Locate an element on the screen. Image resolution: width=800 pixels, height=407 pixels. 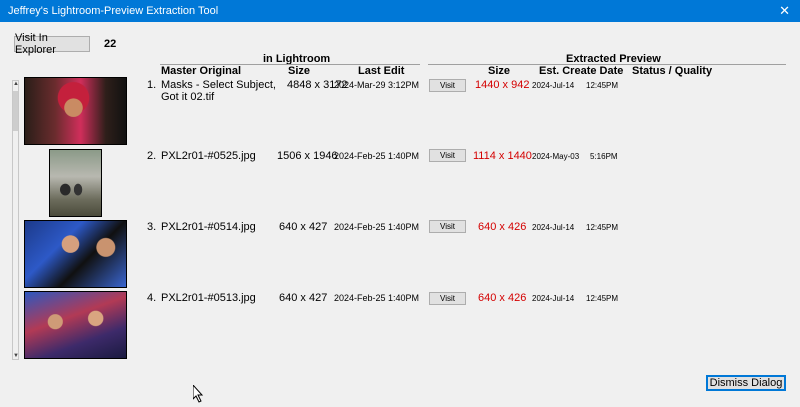
visit-in-explorer-button: Visit In Explorer is located at coordinates (52, 44).